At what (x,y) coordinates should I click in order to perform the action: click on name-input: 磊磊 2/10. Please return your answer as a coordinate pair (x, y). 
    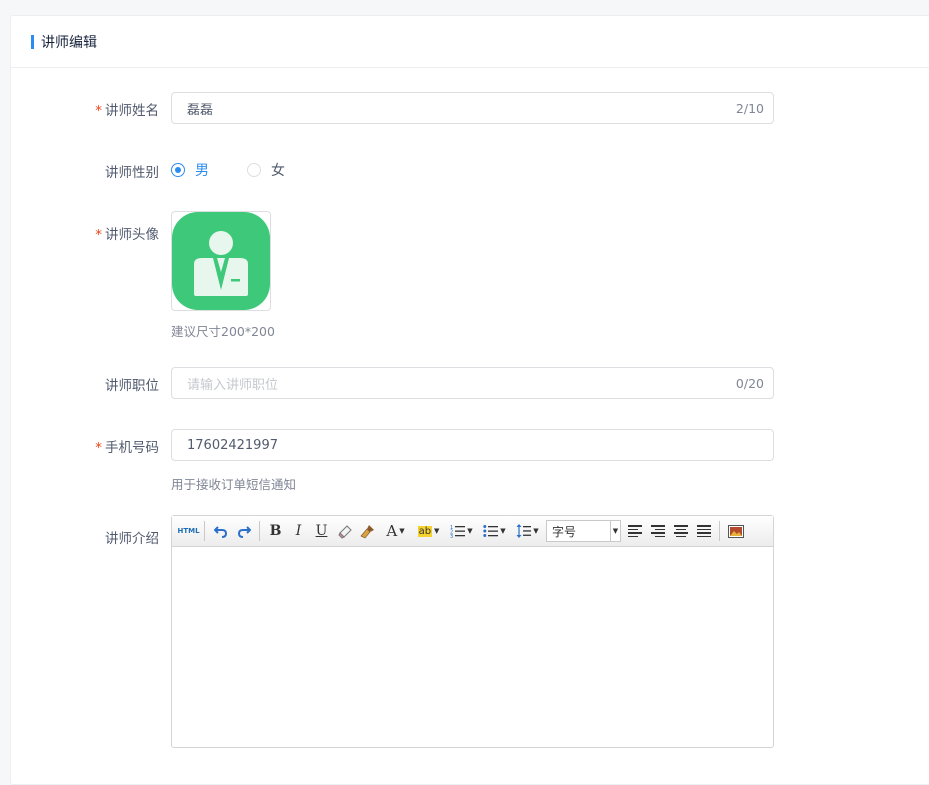
    Looking at the image, I should click on (472, 108).